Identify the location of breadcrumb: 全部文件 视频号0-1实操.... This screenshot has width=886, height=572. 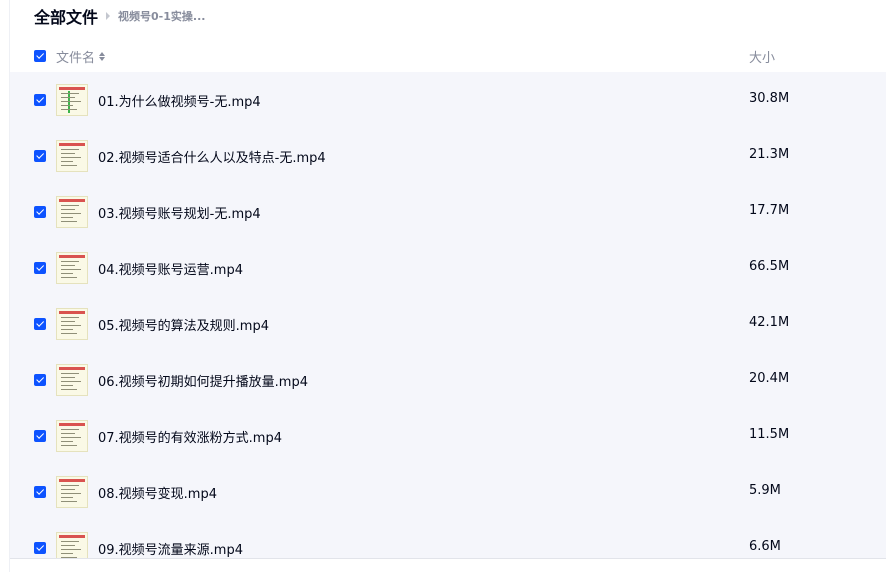
(119, 16).